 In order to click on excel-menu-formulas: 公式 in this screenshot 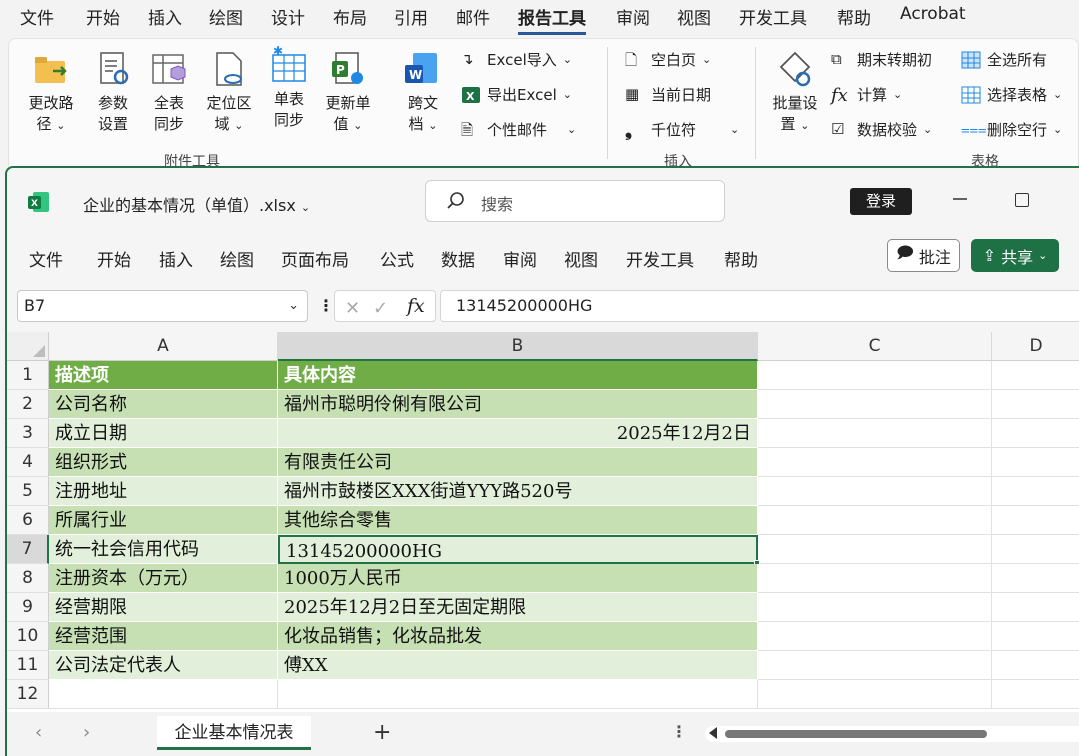, I will do `click(397, 258)`.